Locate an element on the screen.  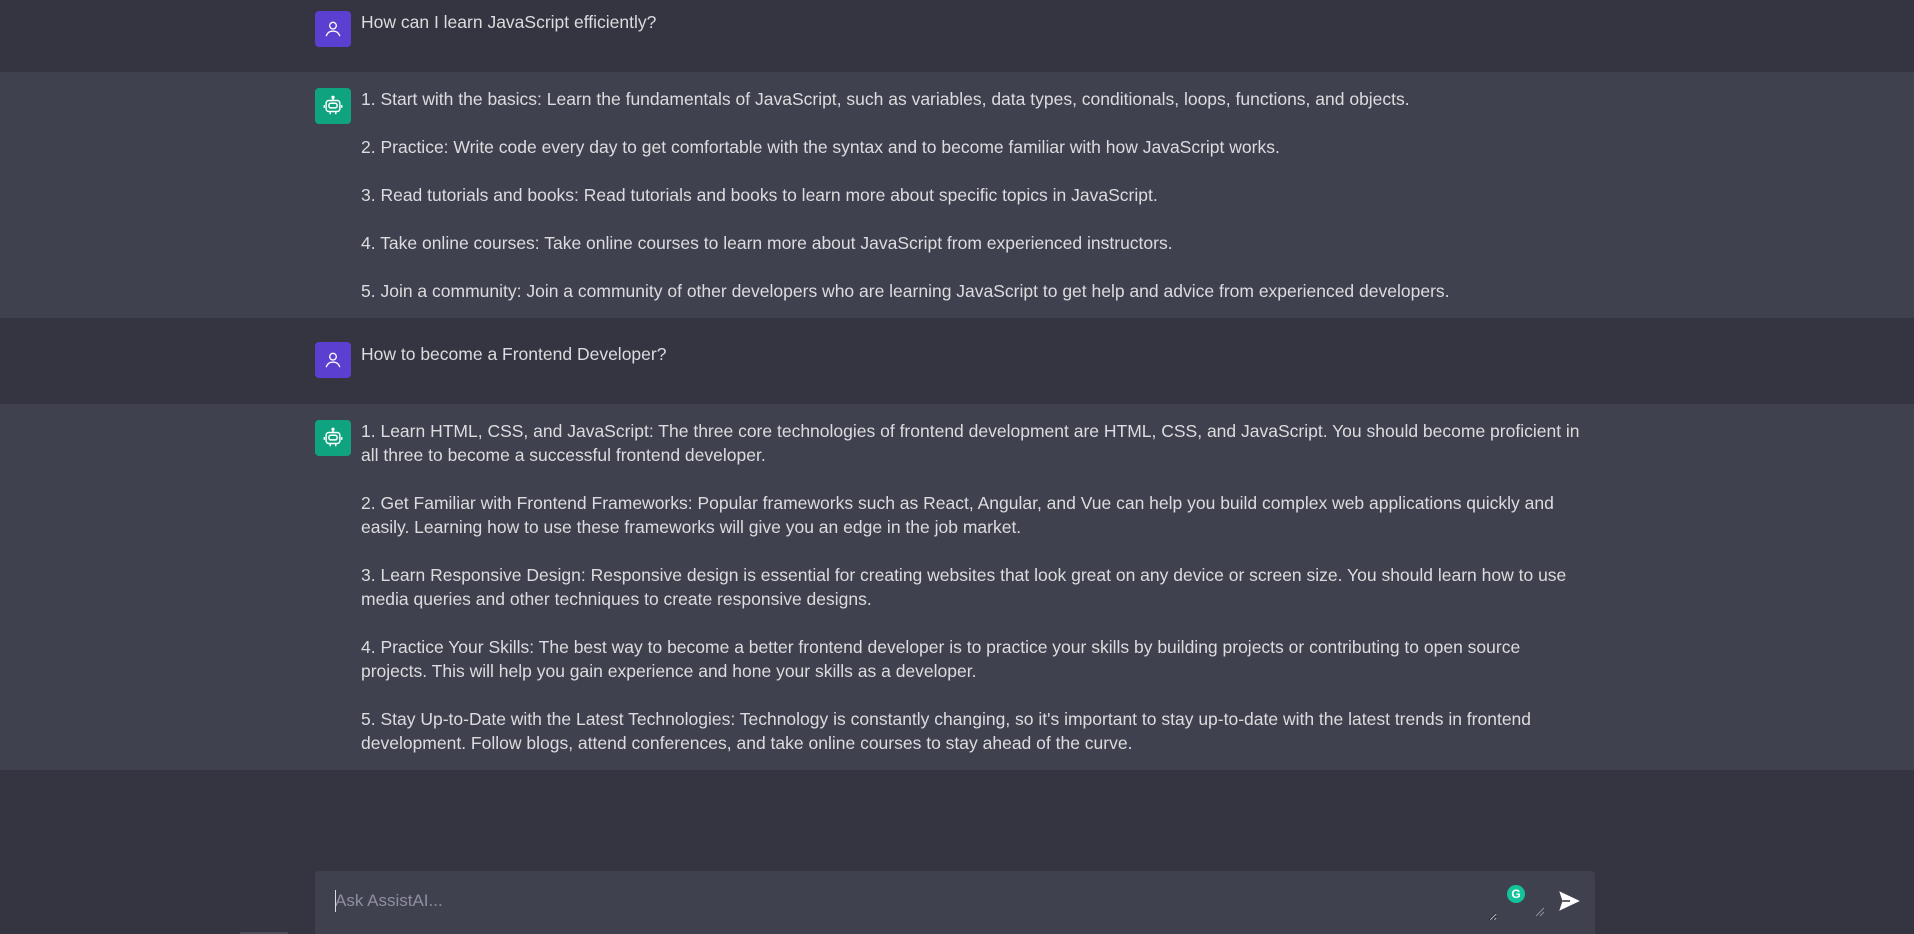
prompt-composer: G is located at coordinates (955, 902).